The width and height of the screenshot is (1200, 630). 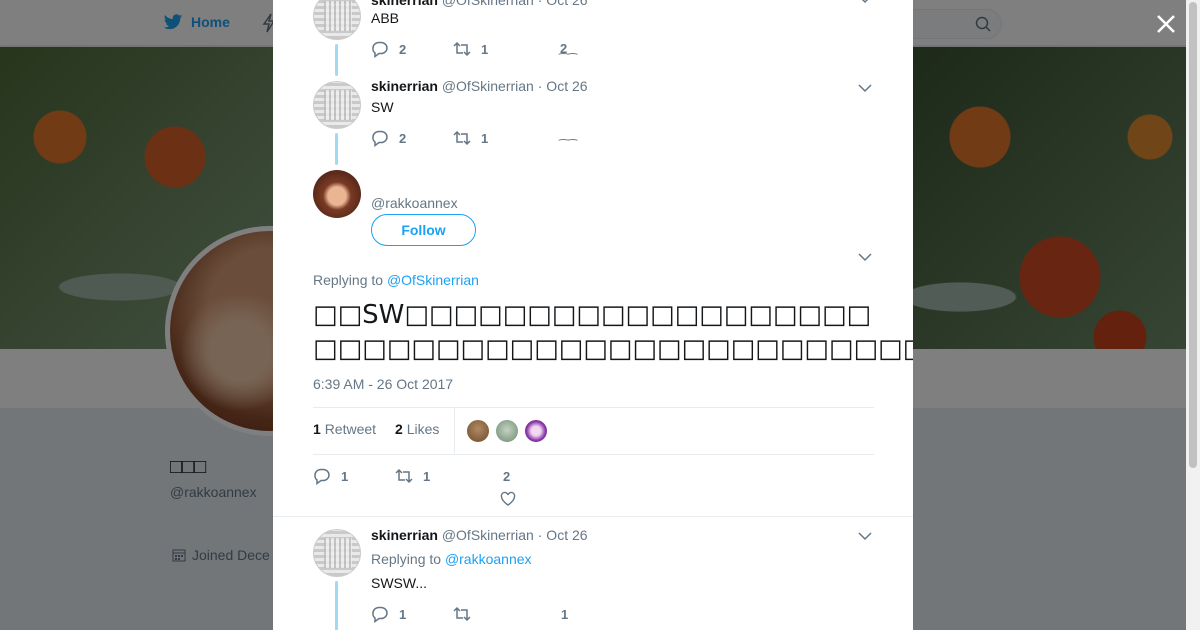 I want to click on scrollbar-thumb, so click(x=1193, y=235).